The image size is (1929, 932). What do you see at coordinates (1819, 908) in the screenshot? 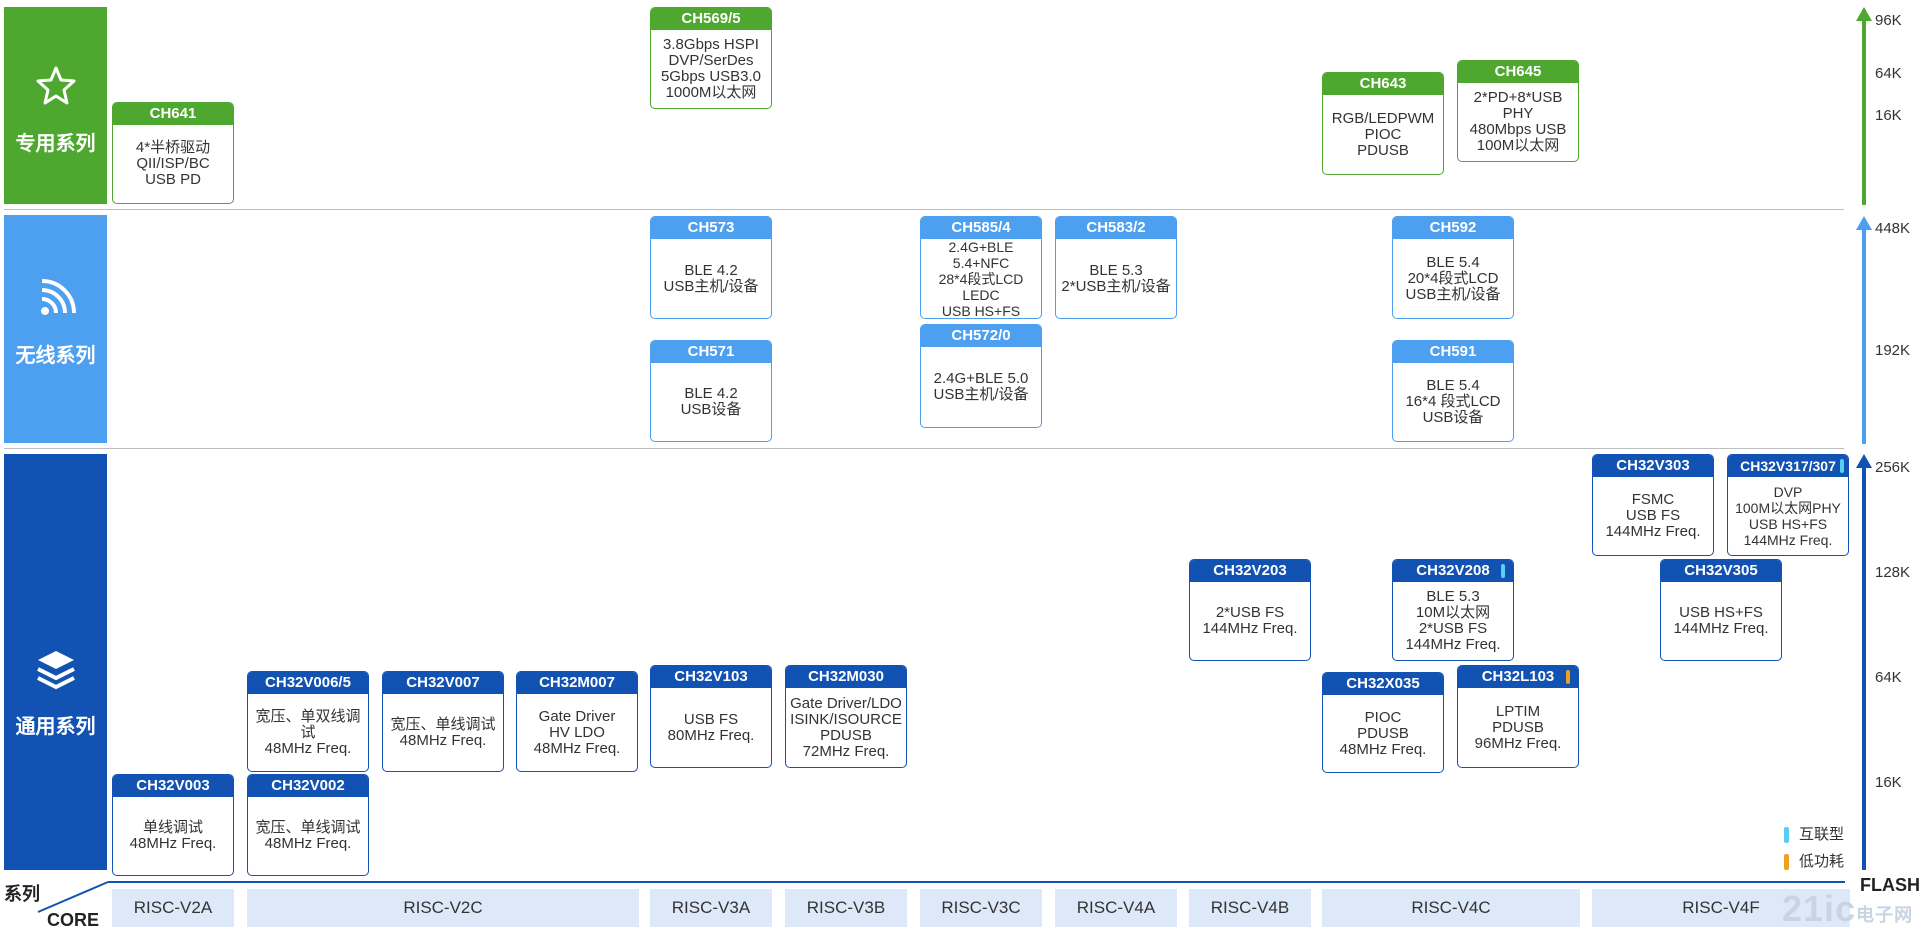
I see `watermark-main: 21ic` at bounding box center [1819, 908].